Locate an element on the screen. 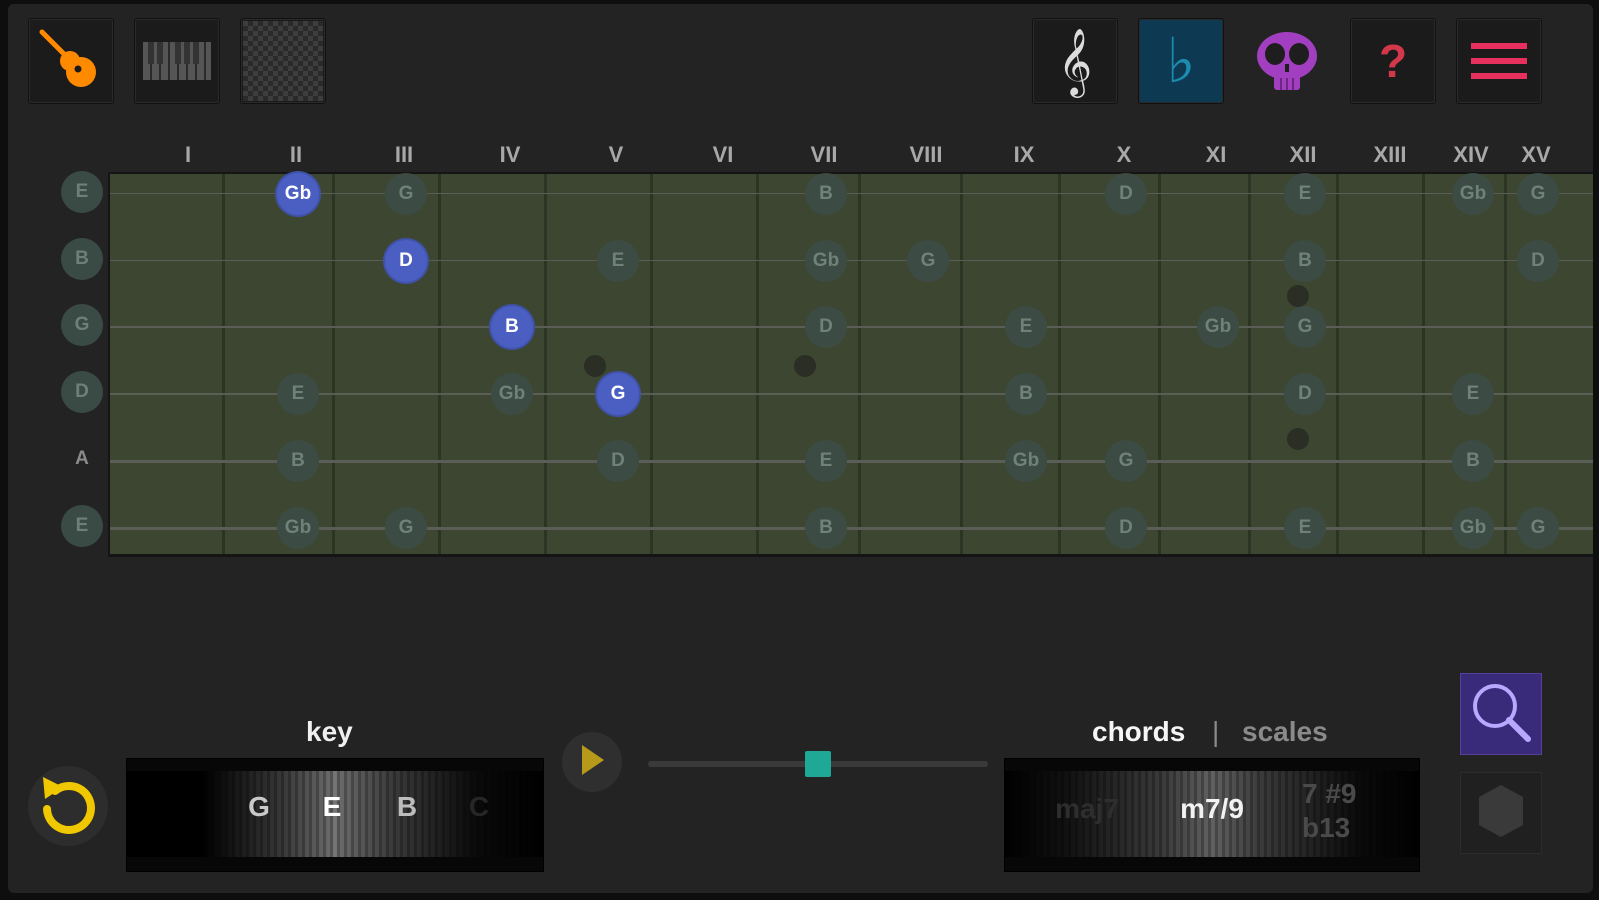 The height and width of the screenshot is (900, 1599). question-mark-icon: ? is located at coordinates (1393, 61).